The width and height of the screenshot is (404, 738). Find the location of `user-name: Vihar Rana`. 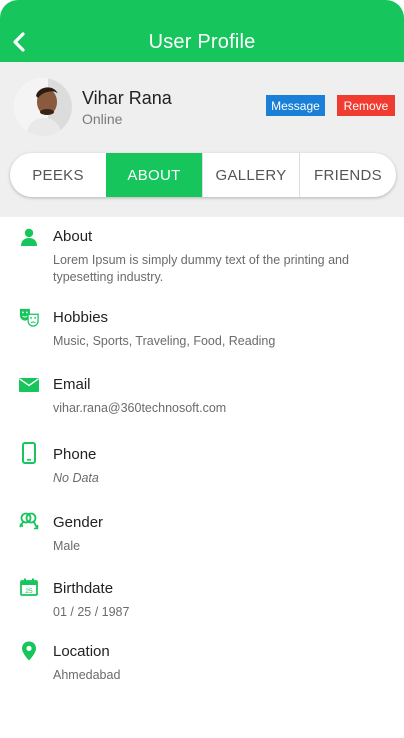

user-name: Vihar Rana is located at coordinates (127, 98).